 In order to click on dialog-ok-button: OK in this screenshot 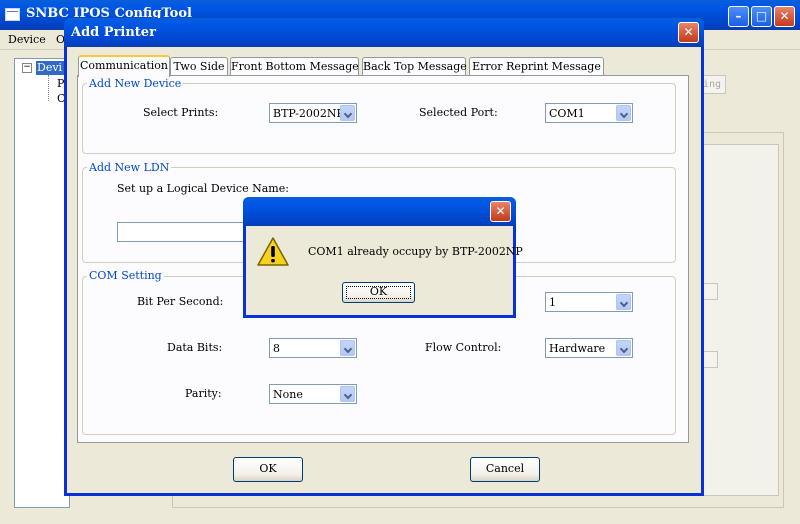, I will do `click(268, 469)`.